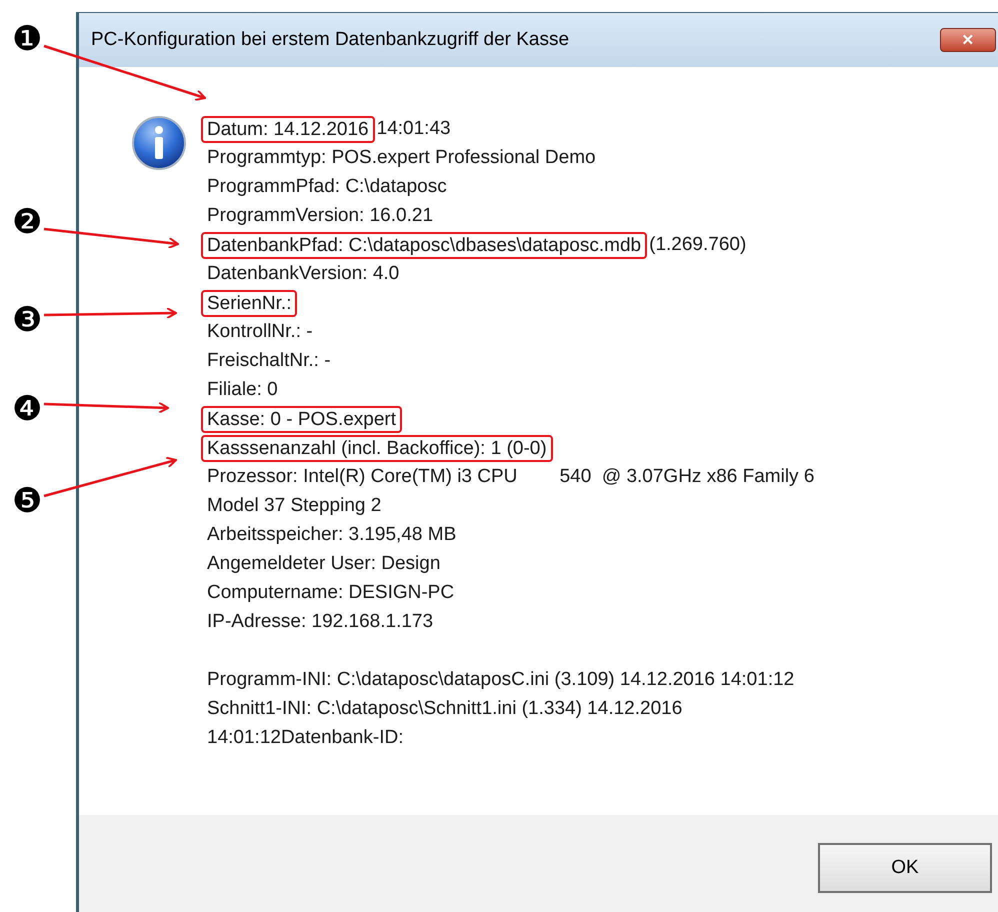 This screenshot has width=998, height=912. Describe the element at coordinates (697, 245) in the screenshot. I see `info-text: (1.269.760)` at that location.